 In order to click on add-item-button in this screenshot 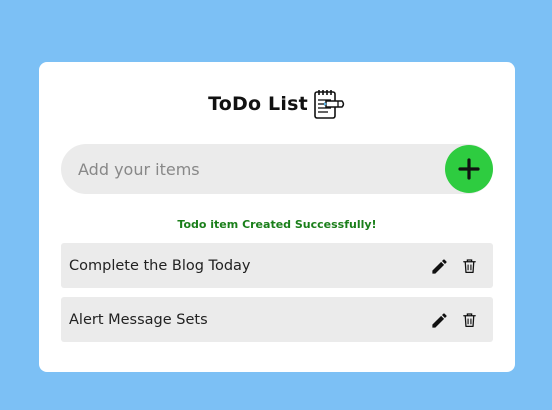, I will do `click(469, 169)`.